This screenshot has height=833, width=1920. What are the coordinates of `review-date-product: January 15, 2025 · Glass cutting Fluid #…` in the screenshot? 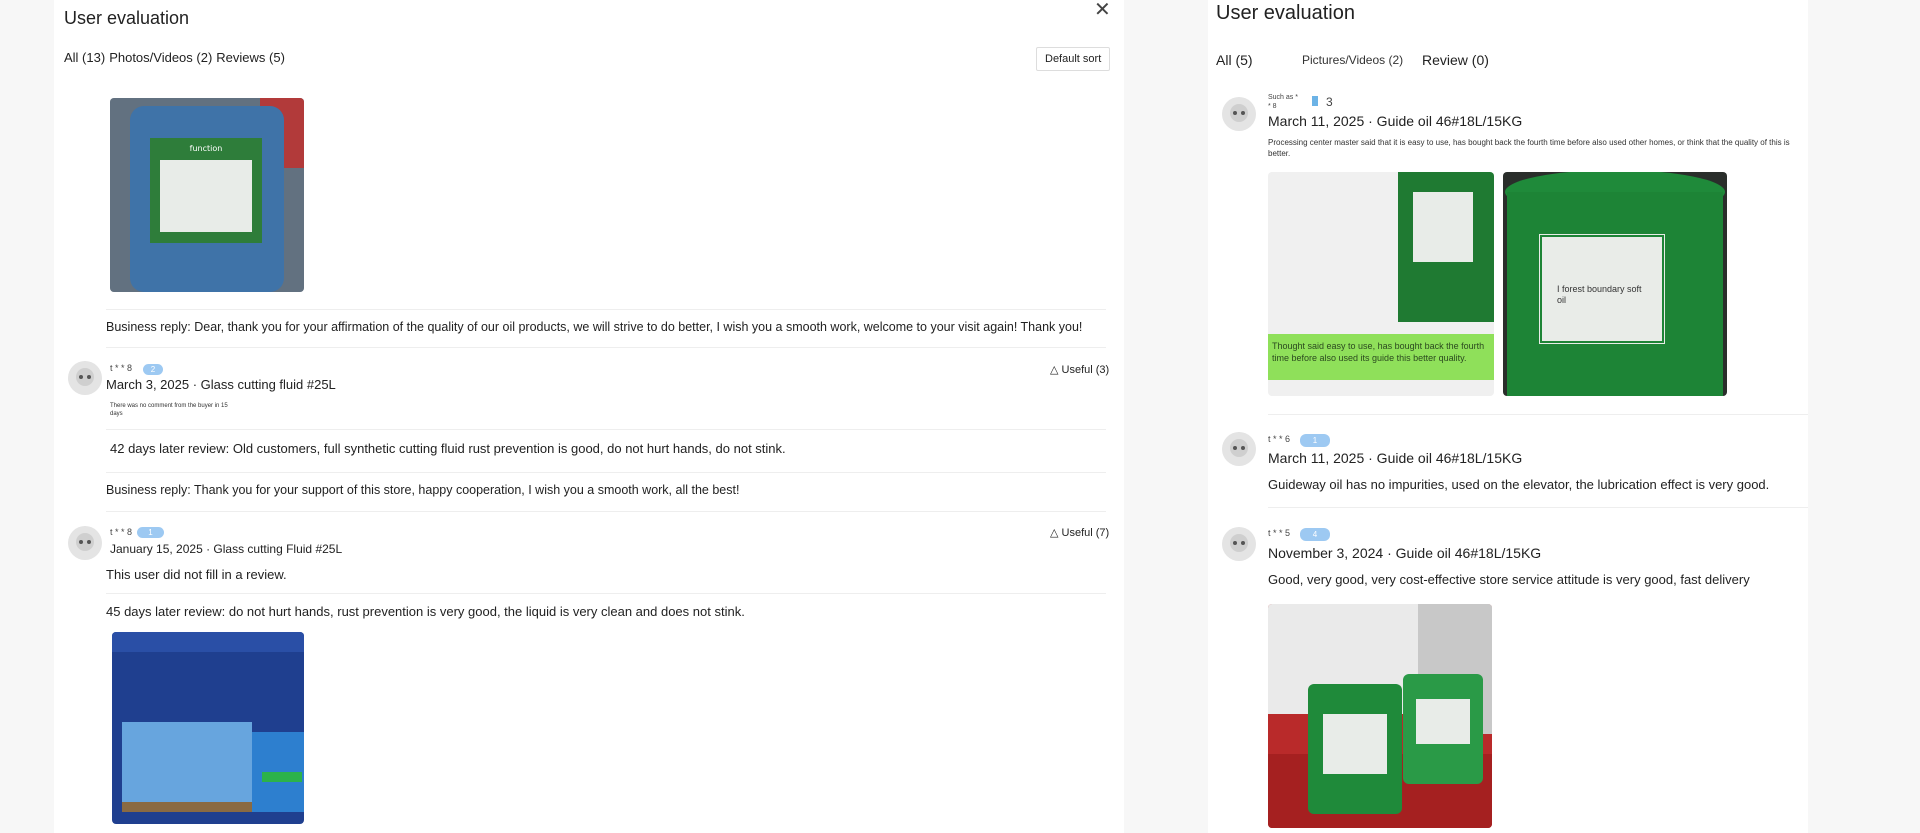 It's located at (226, 549).